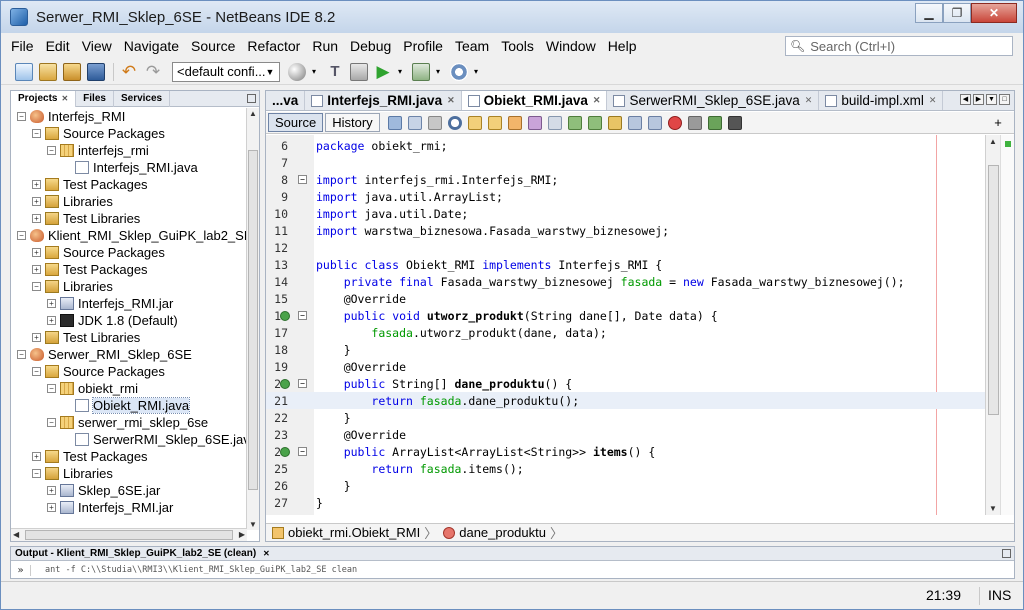 The height and width of the screenshot is (610, 1024). Describe the element at coordinates (626, 145) in the screenshot. I see `code-line: 6 package obiekt_rmi;` at that location.